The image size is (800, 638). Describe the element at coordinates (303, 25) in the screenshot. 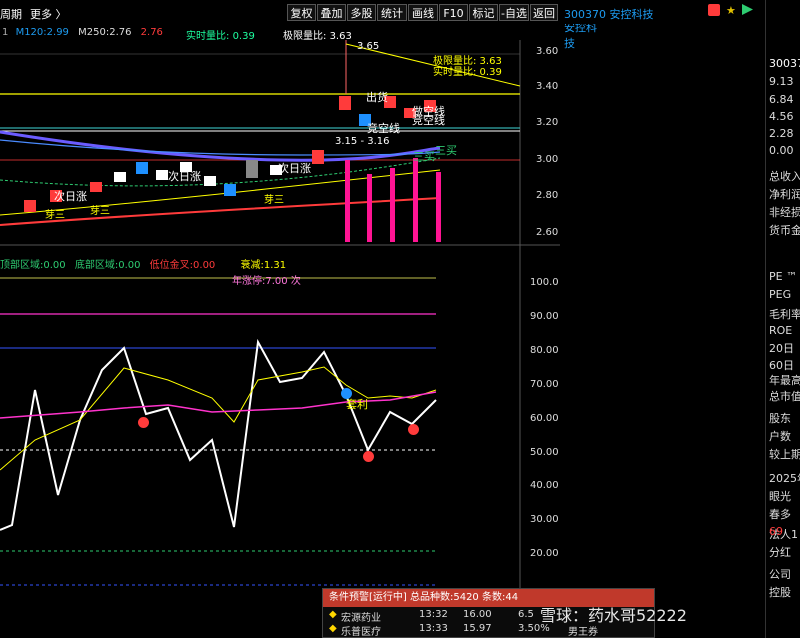

I see `toolbar: 周期 更多 〉 复权叠加多股统计画线F10标记-自选返回 300370 安控科技` at that location.